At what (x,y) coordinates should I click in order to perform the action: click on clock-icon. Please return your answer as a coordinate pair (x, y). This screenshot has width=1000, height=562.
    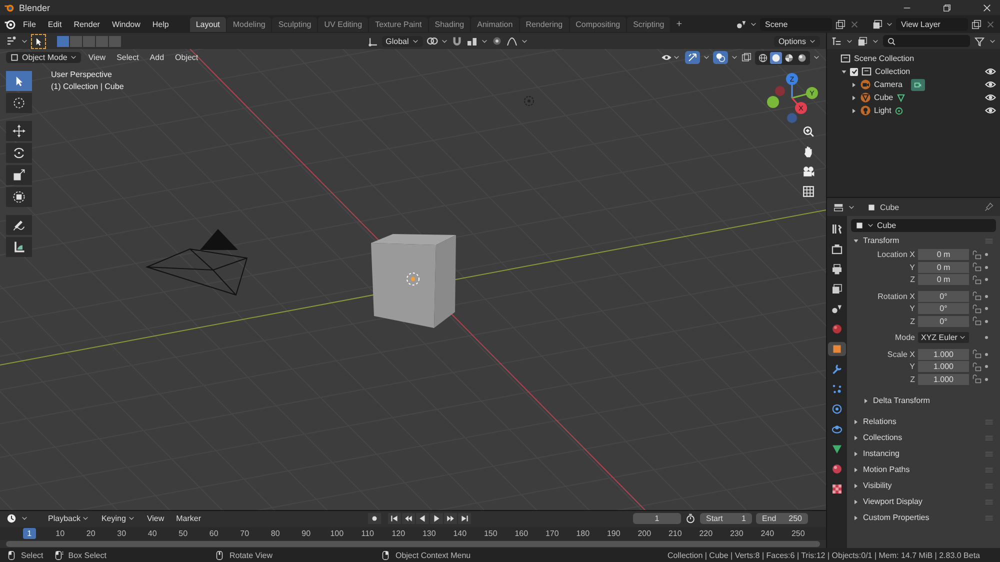
    Looking at the image, I should click on (11, 518).